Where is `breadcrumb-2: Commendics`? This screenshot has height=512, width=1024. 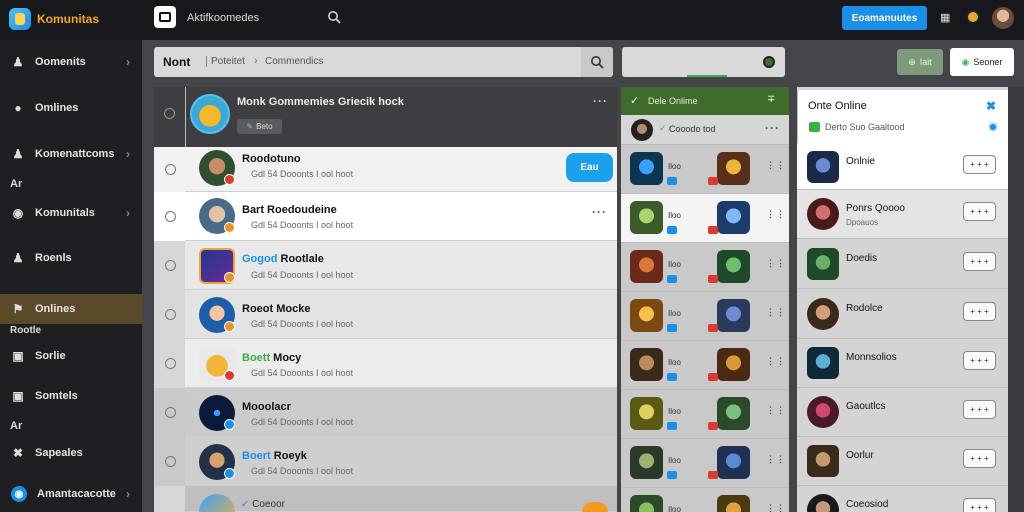
breadcrumb-2: Commendics is located at coordinates (294, 61).